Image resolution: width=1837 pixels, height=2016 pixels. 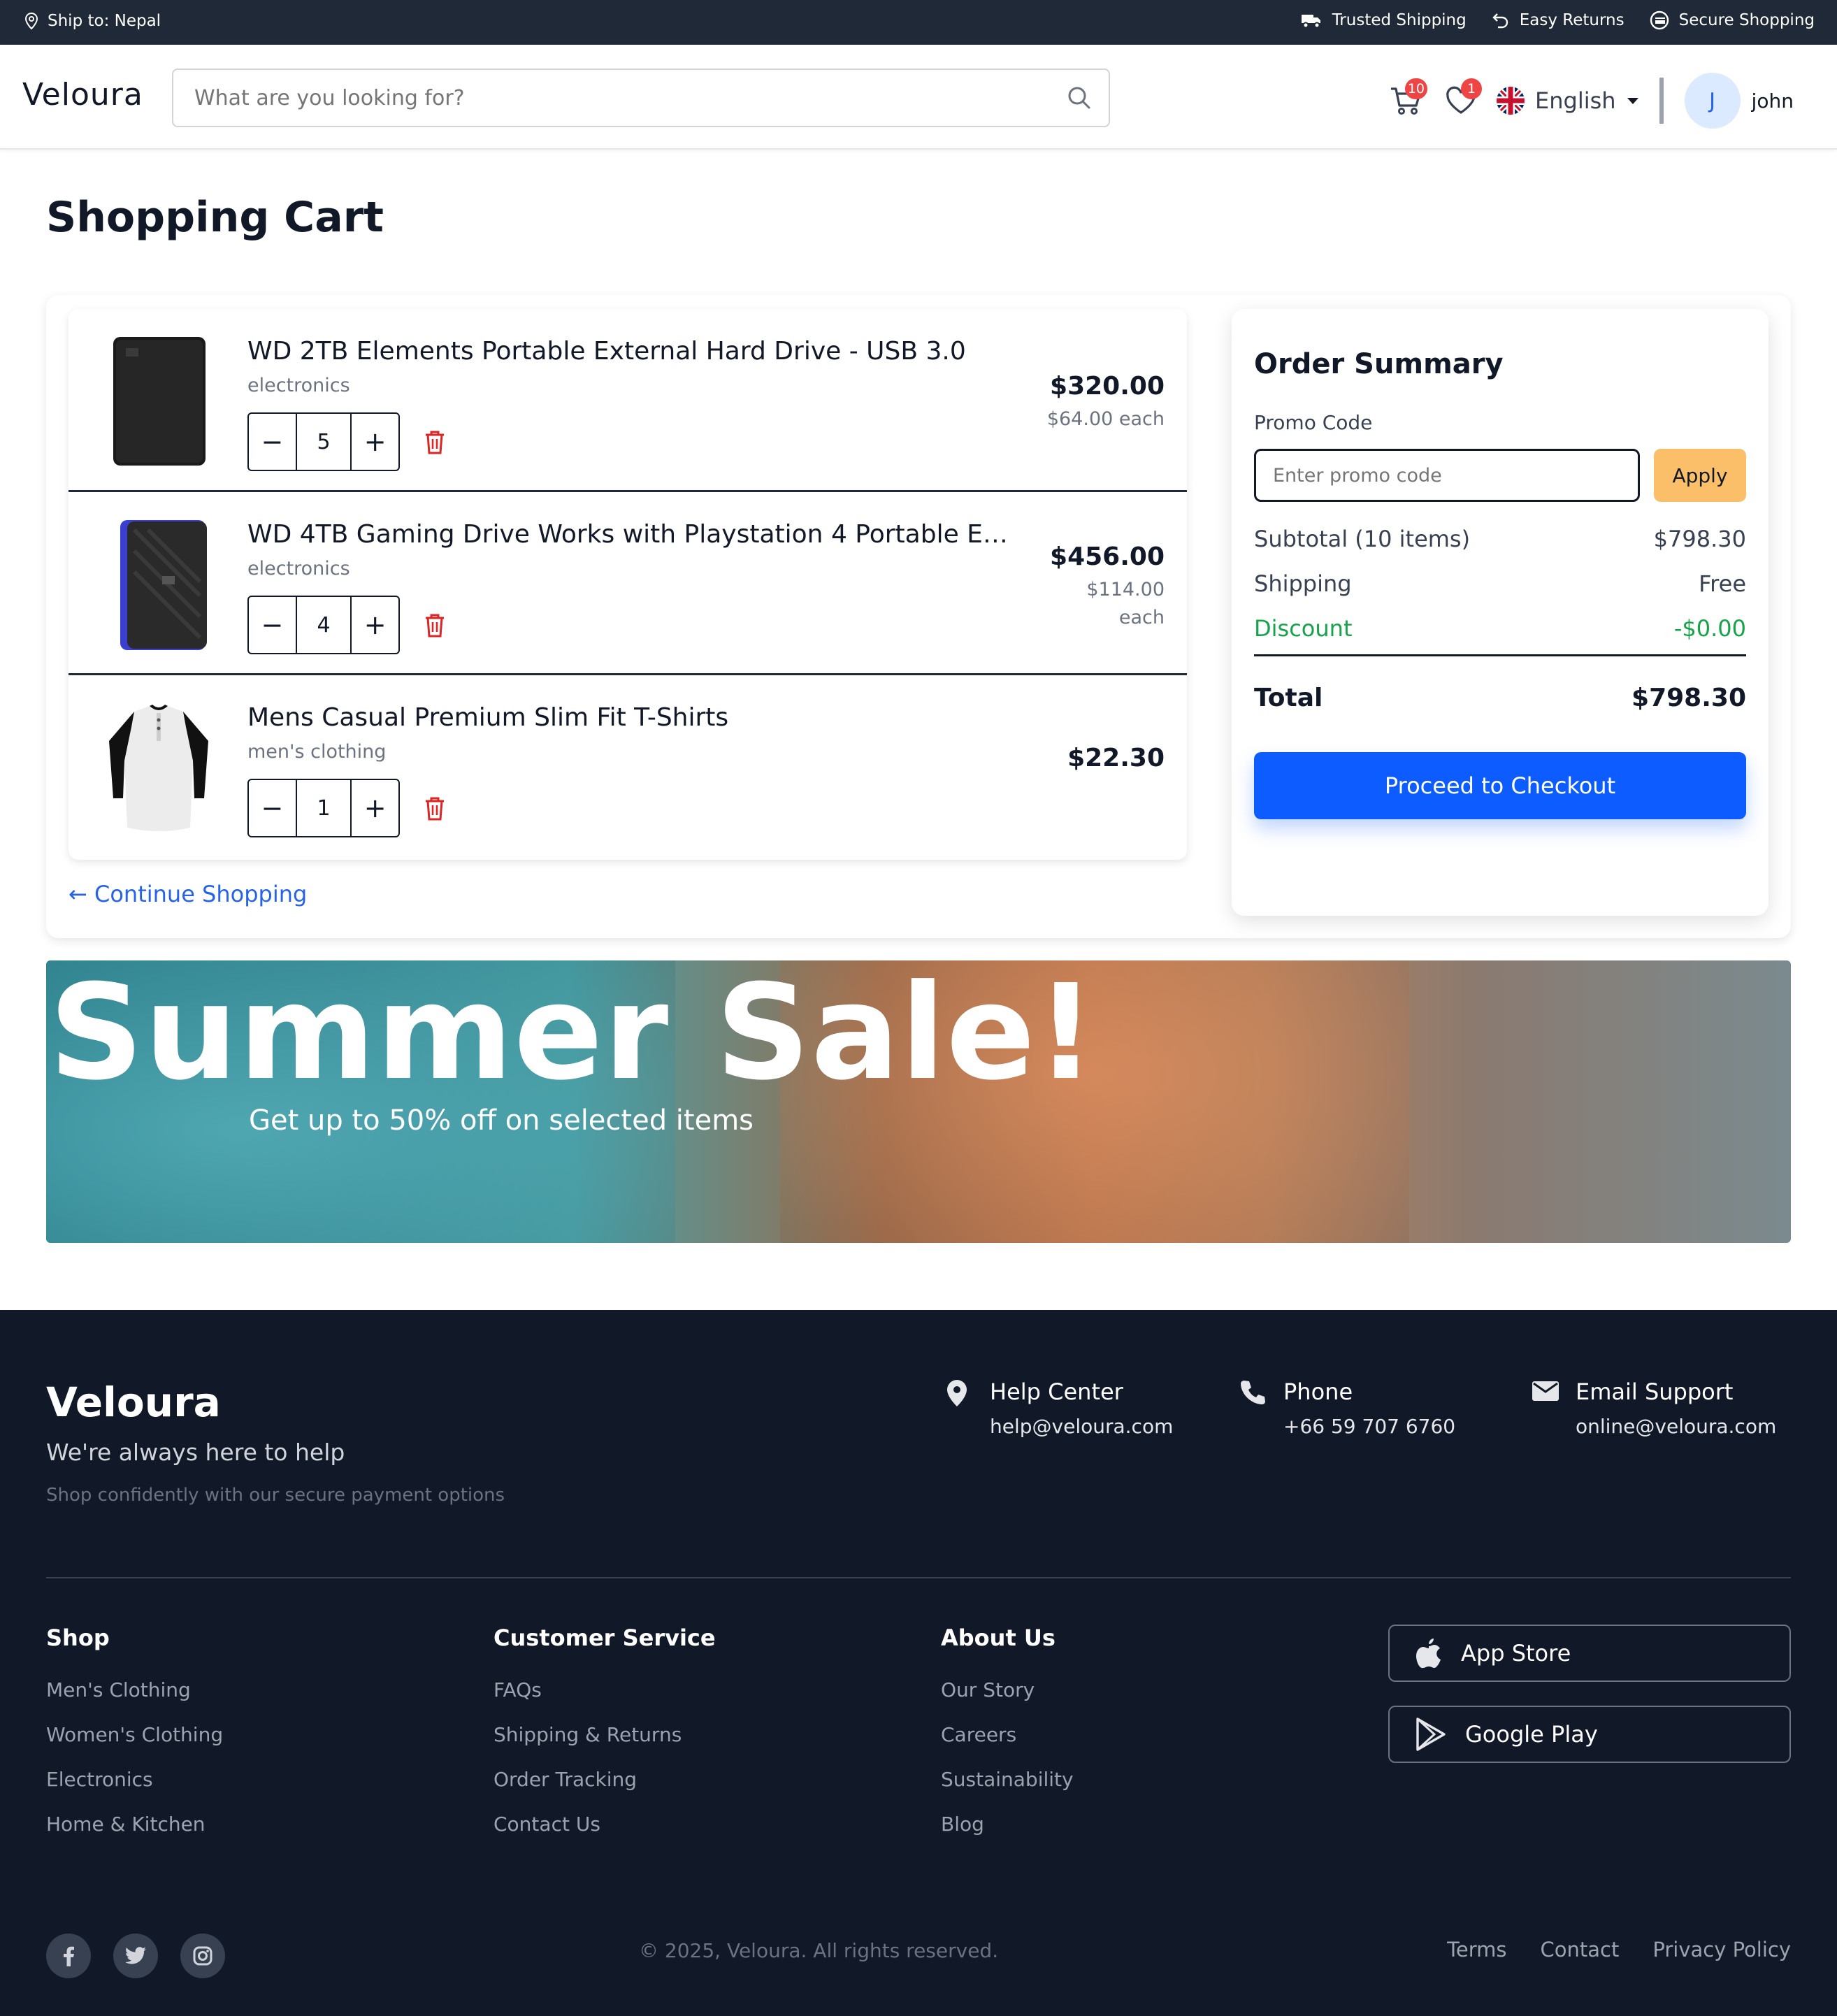 I want to click on footer-link: Shipping & Returns, so click(x=605, y=1735).